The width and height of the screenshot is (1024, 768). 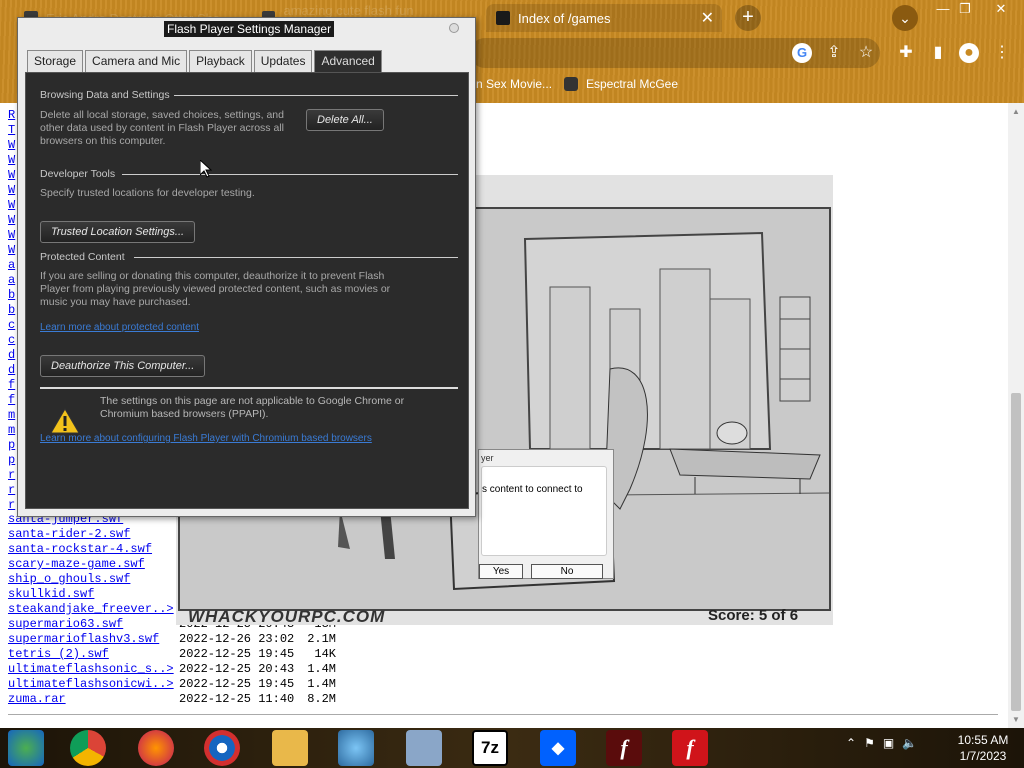 What do you see at coordinates (1016, 720) in the screenshot?
I see `scroll-down-arrow-icon: ▼` at bounding box center [1016, 720].